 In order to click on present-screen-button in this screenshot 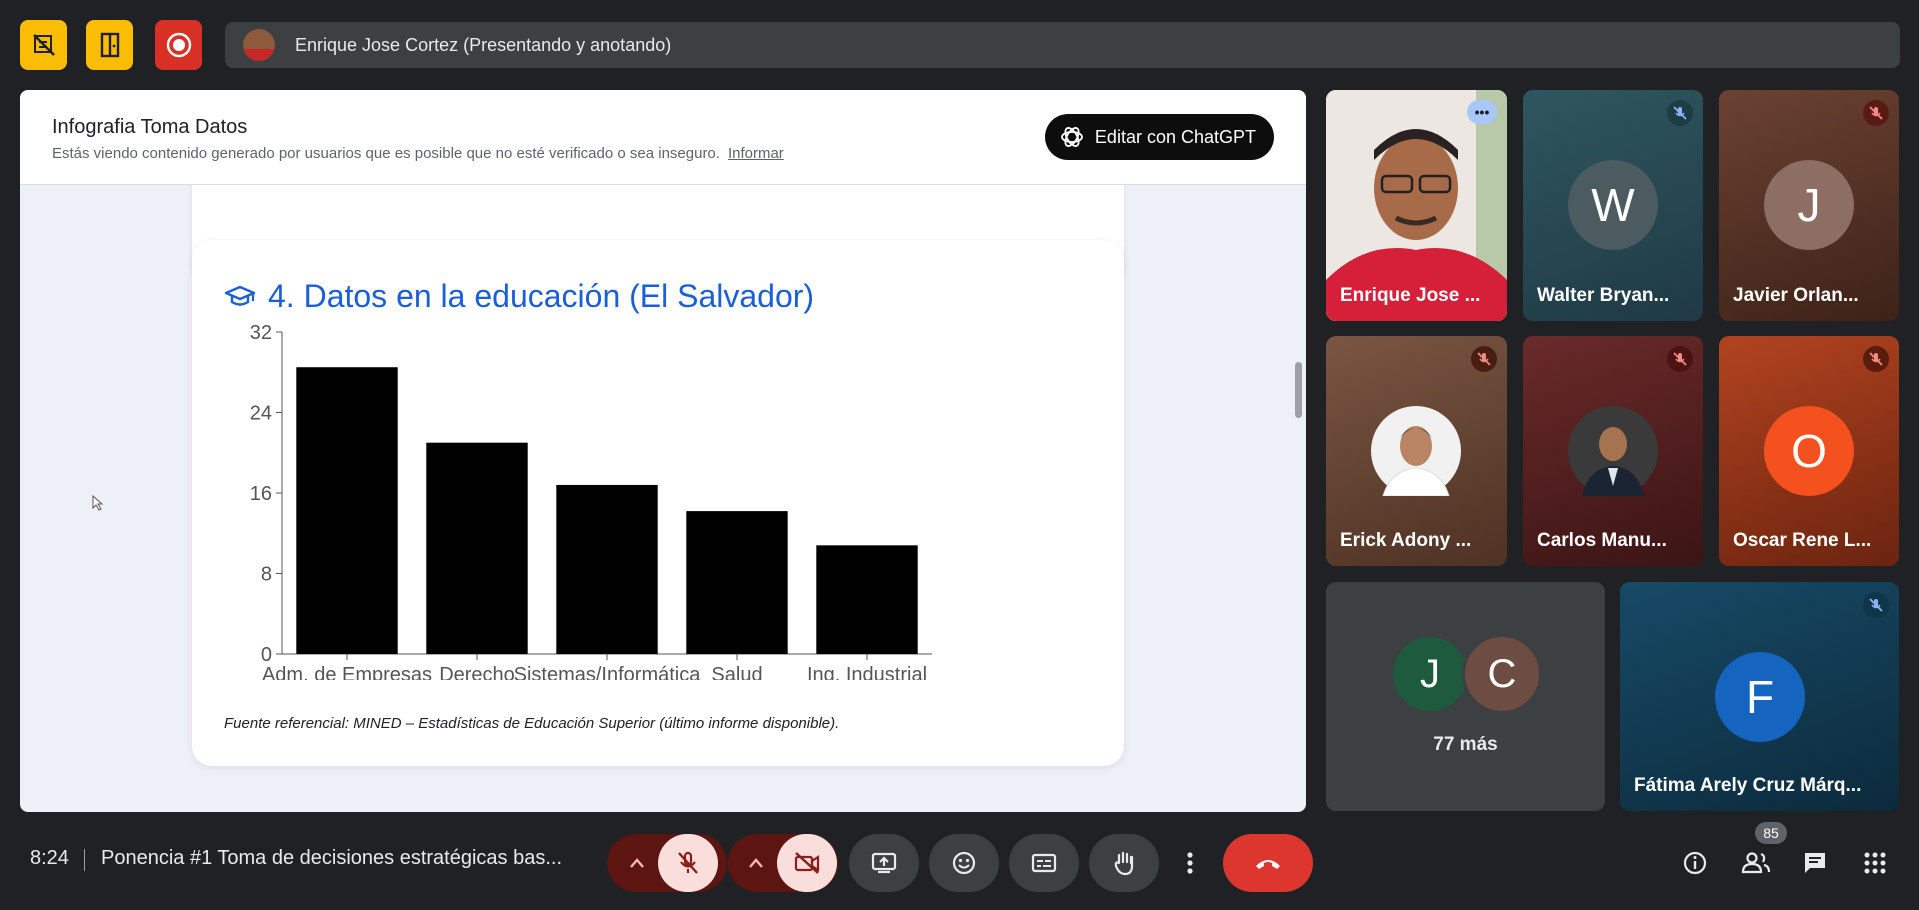, I will do `click(884, 863)`.